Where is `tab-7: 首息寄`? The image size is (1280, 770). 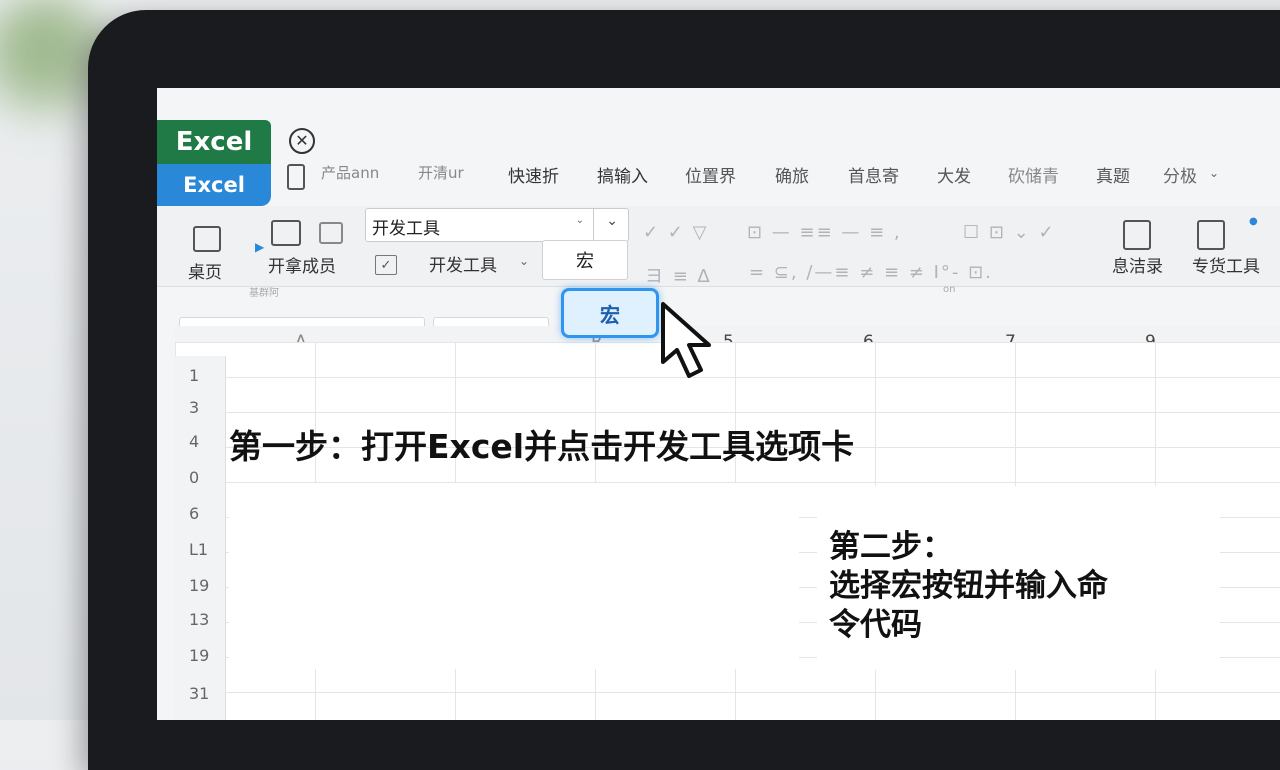 tab-7: 首息寄 is located at coordinates (873, 174).